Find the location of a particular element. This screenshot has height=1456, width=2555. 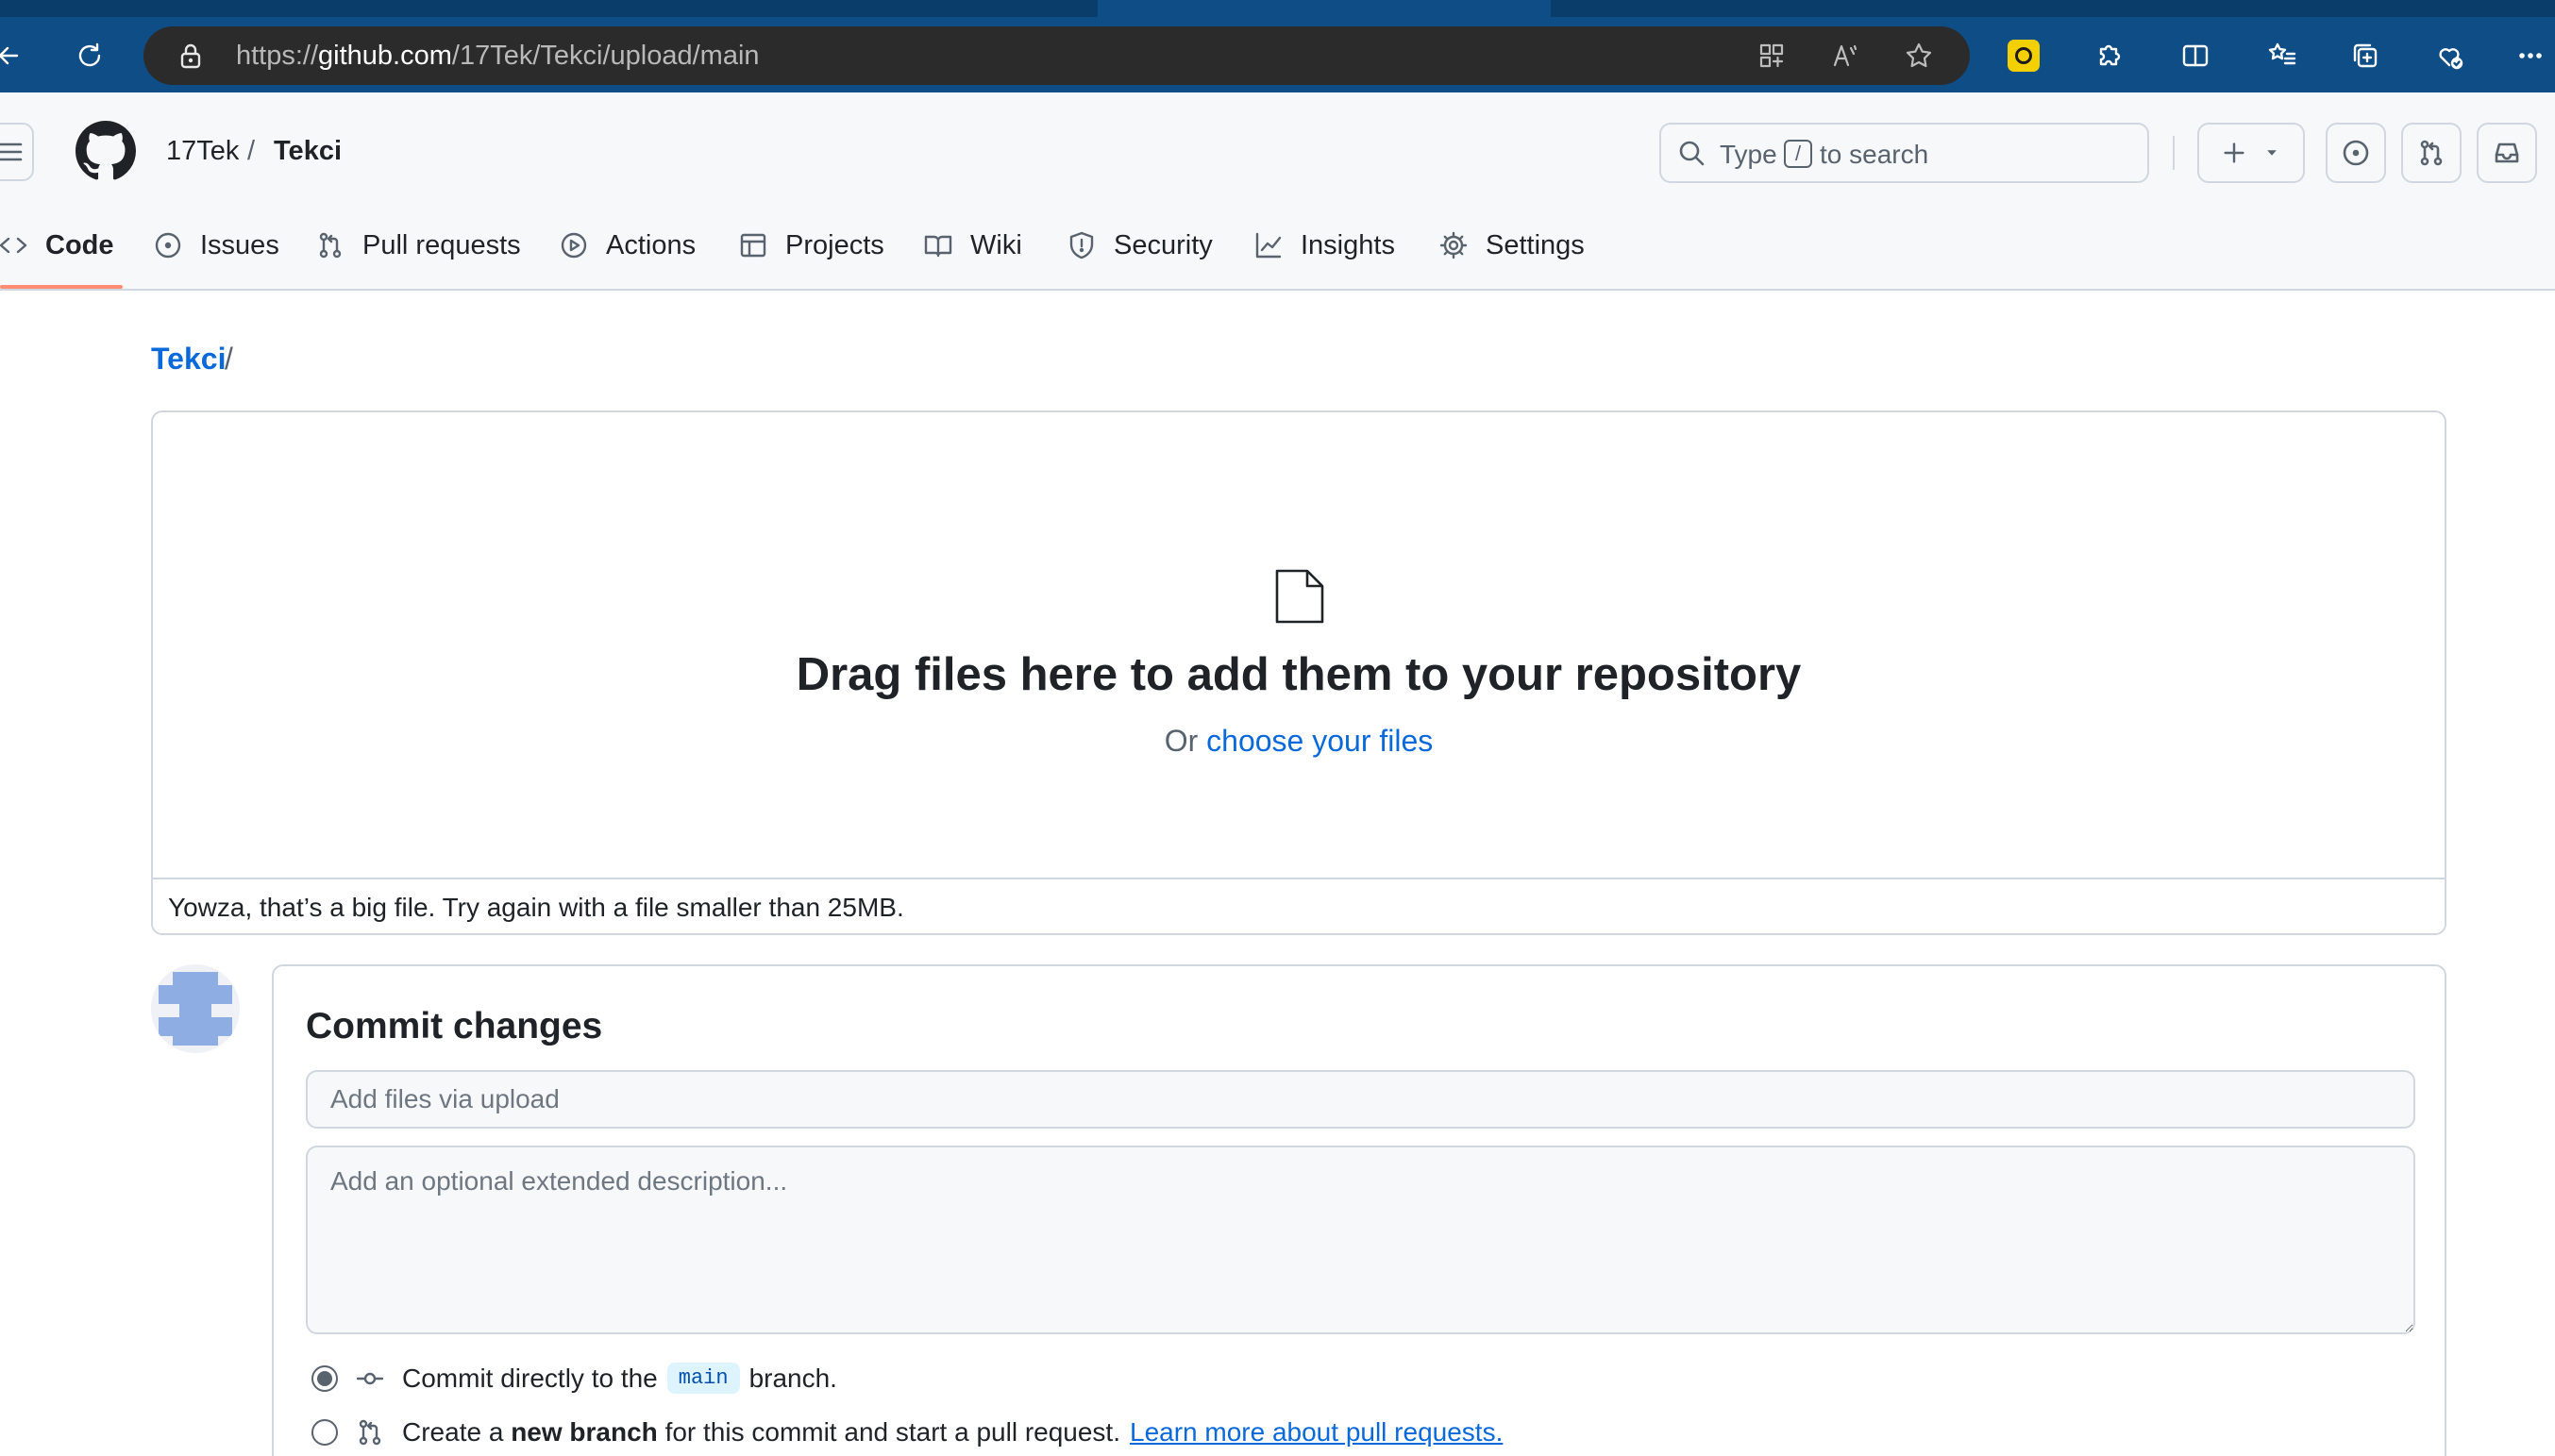

learn-more-pull-requests-link: Learn more about pull requests. is located at coordinates (1317, 1432).